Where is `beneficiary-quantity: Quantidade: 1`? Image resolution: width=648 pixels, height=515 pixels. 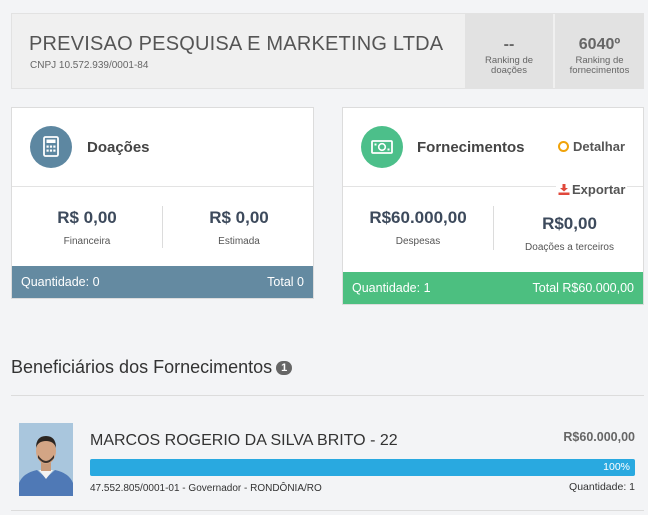 beneficiary-quantity: Quantidade: 1 is located at coordinates (602, 487).